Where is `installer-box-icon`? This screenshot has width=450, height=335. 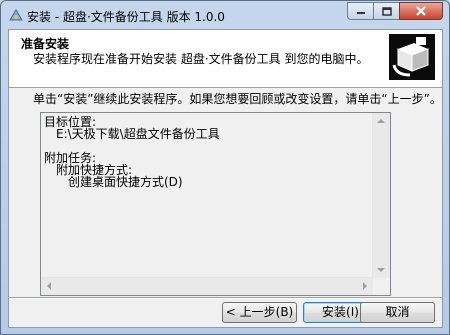 installer-box-icon is located at coordinates (412, 57).